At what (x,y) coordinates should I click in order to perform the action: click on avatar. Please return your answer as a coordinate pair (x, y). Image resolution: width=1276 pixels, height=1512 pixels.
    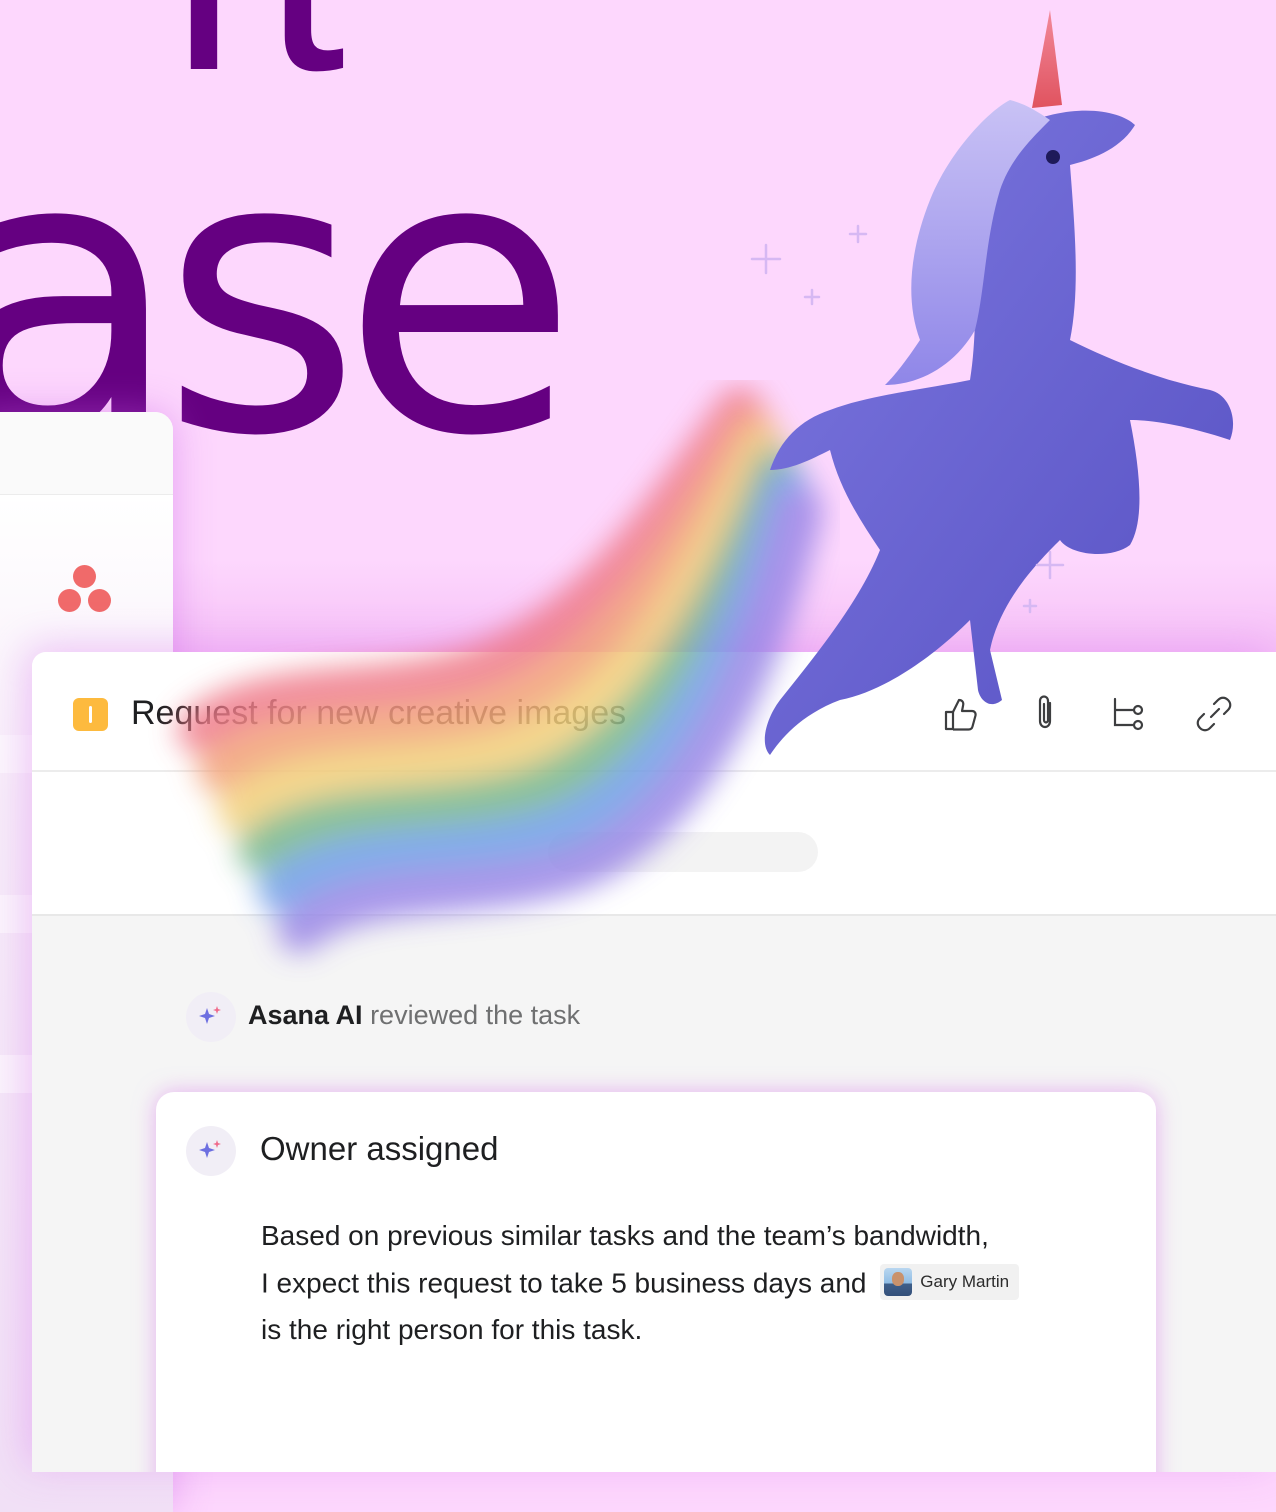
    Looking at the image, I should click on (898, 1281).